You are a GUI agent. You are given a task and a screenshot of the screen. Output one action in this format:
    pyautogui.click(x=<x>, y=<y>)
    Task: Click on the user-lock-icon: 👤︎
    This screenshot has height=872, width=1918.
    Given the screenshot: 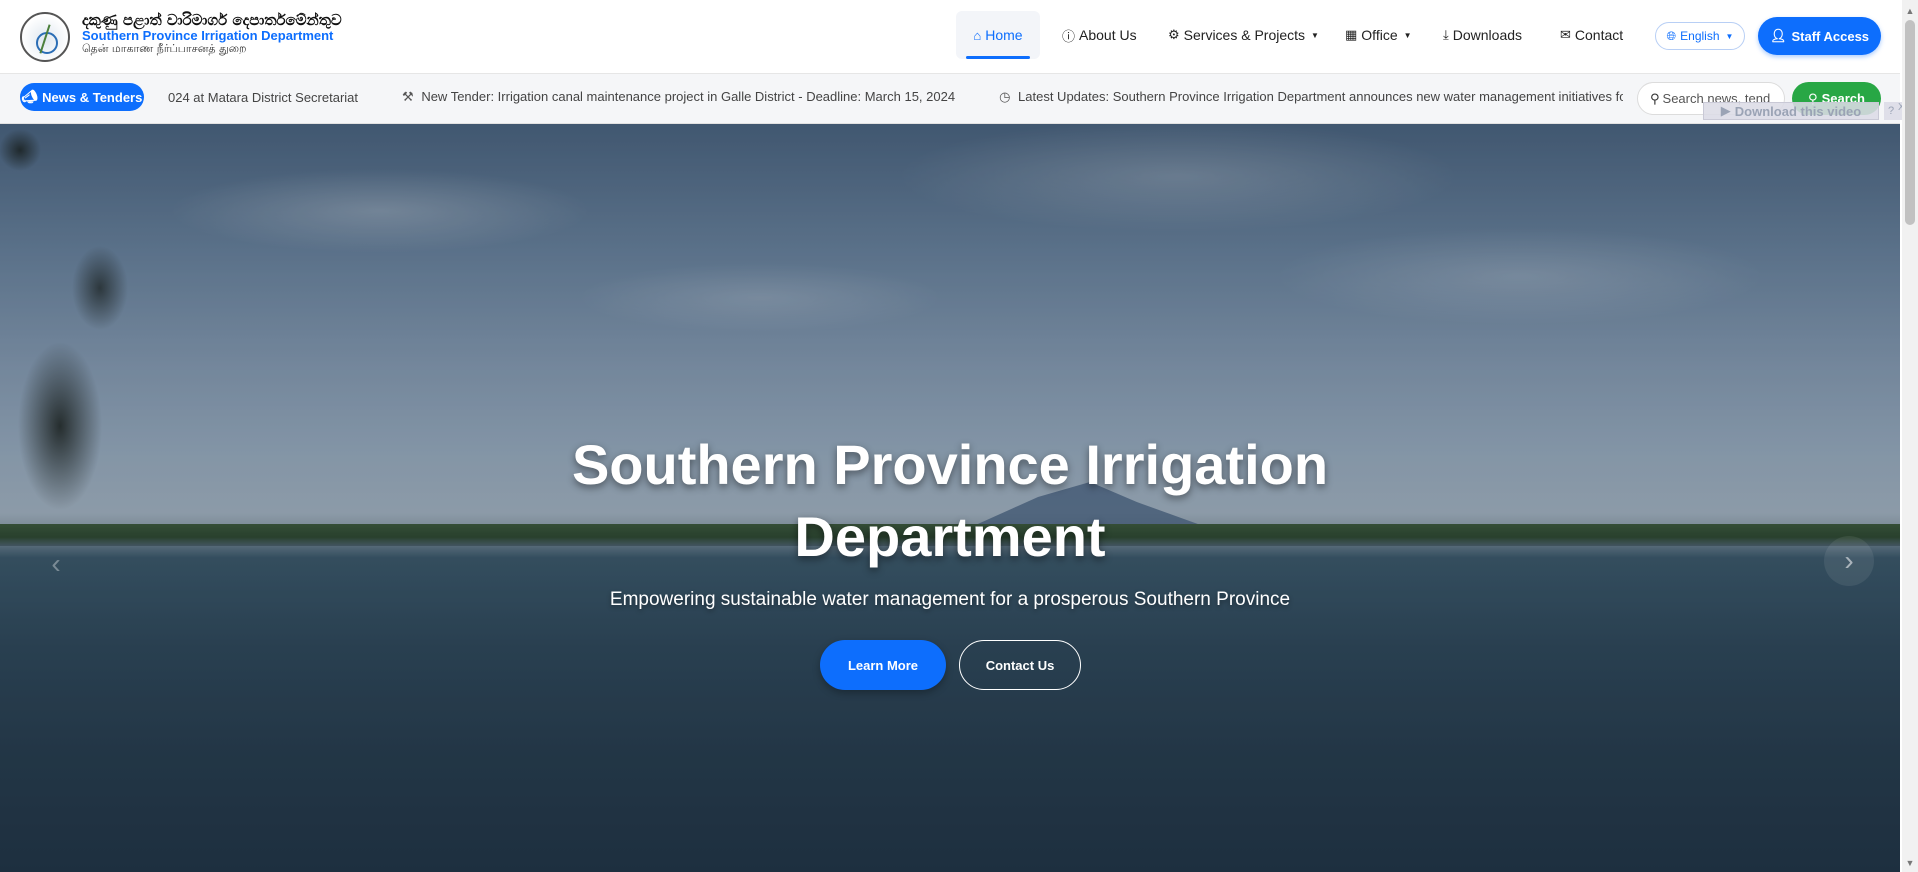 What is the action you would take?
    pyautogui.click(x=1778, y=35)
    